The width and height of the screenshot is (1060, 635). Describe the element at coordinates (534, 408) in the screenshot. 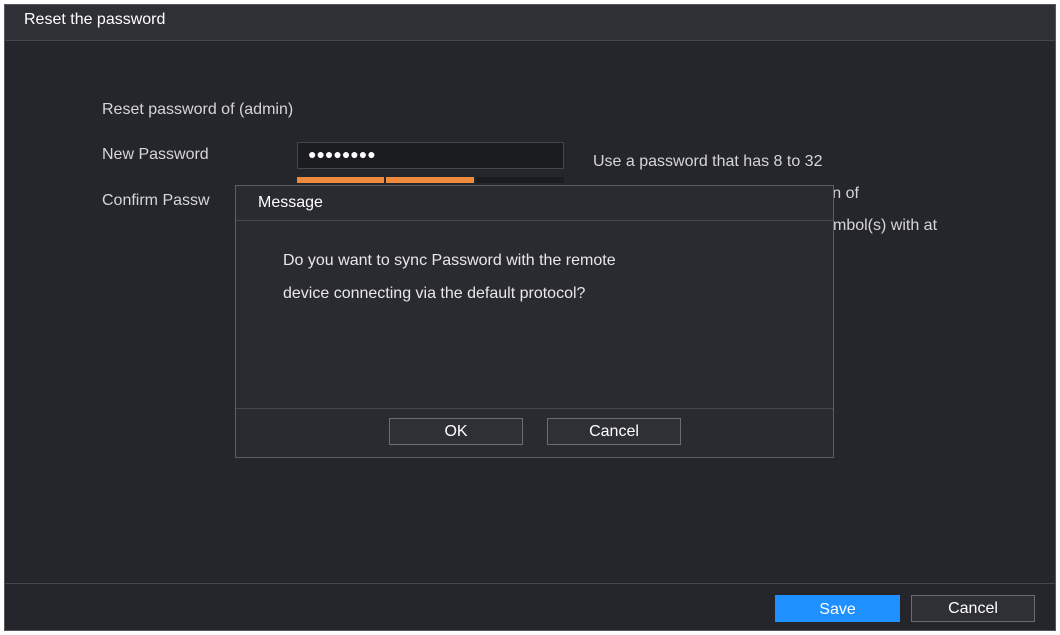

I see `dialog-divider` at that location.